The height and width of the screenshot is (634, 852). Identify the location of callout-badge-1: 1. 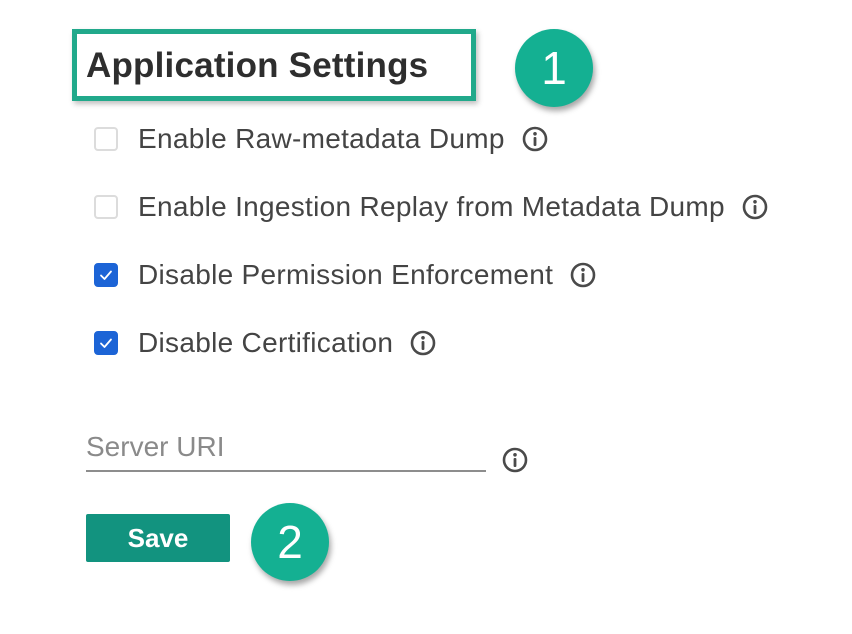
(554, 68).